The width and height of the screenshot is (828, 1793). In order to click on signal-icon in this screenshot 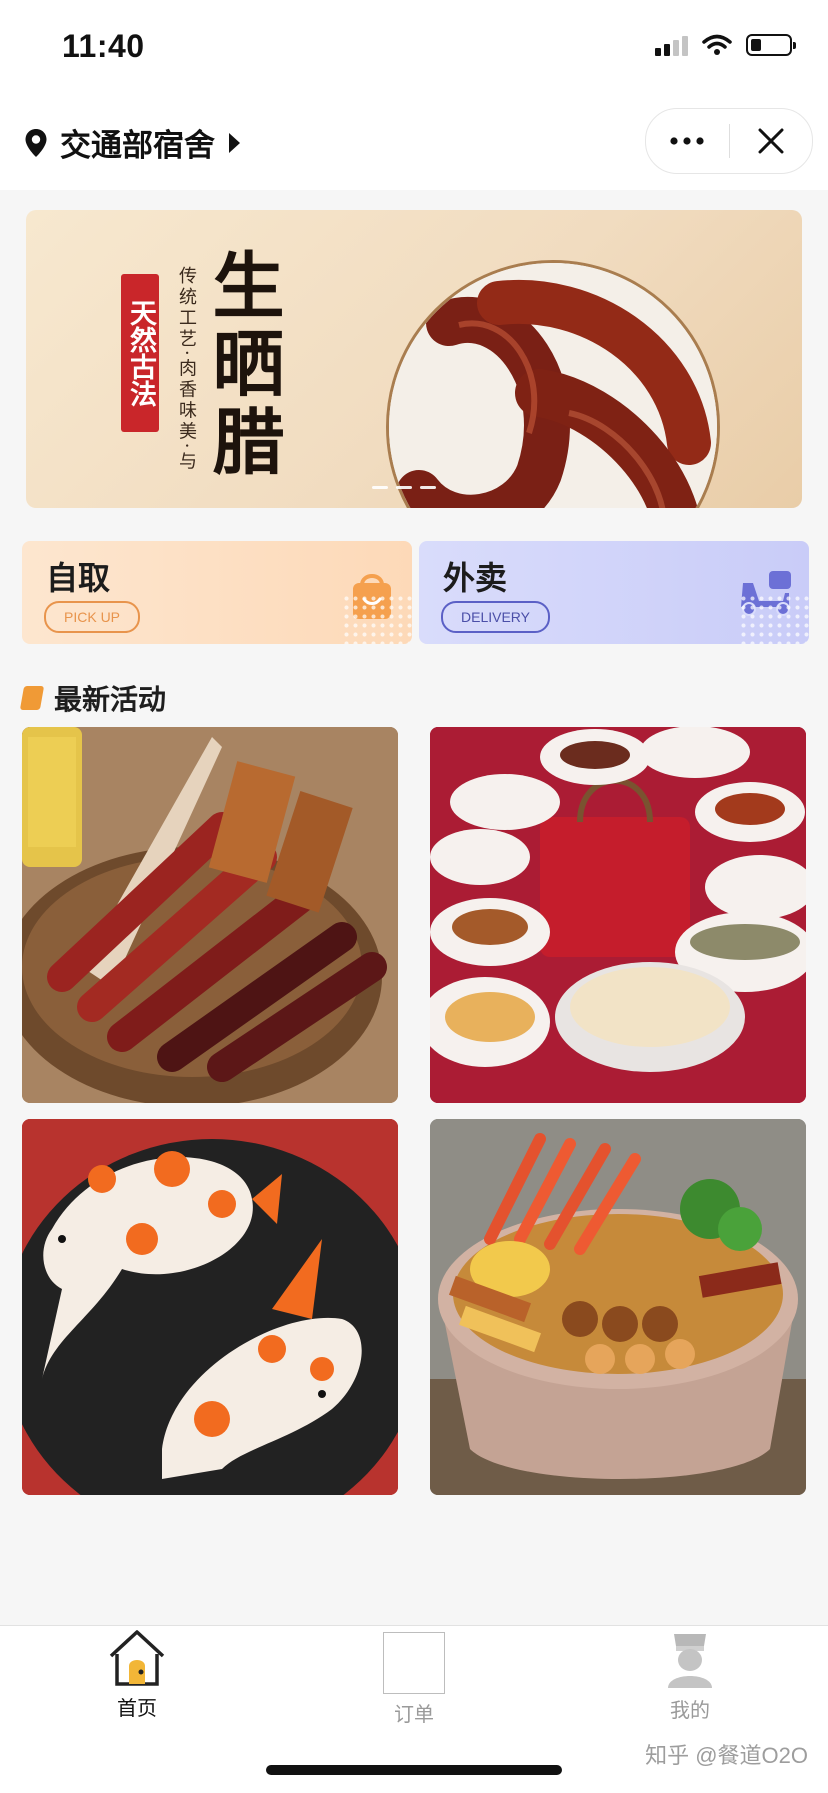, I will do `click(671, 45)`.